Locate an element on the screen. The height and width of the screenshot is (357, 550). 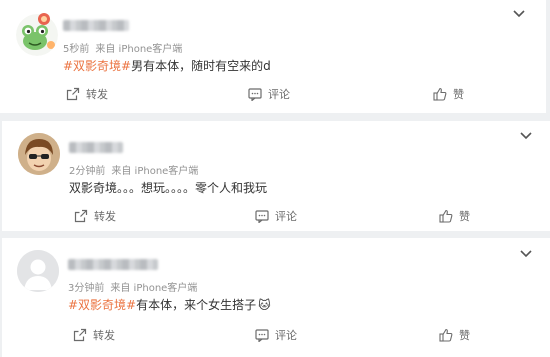
default-user-icon is located at coordinates (38, 271).